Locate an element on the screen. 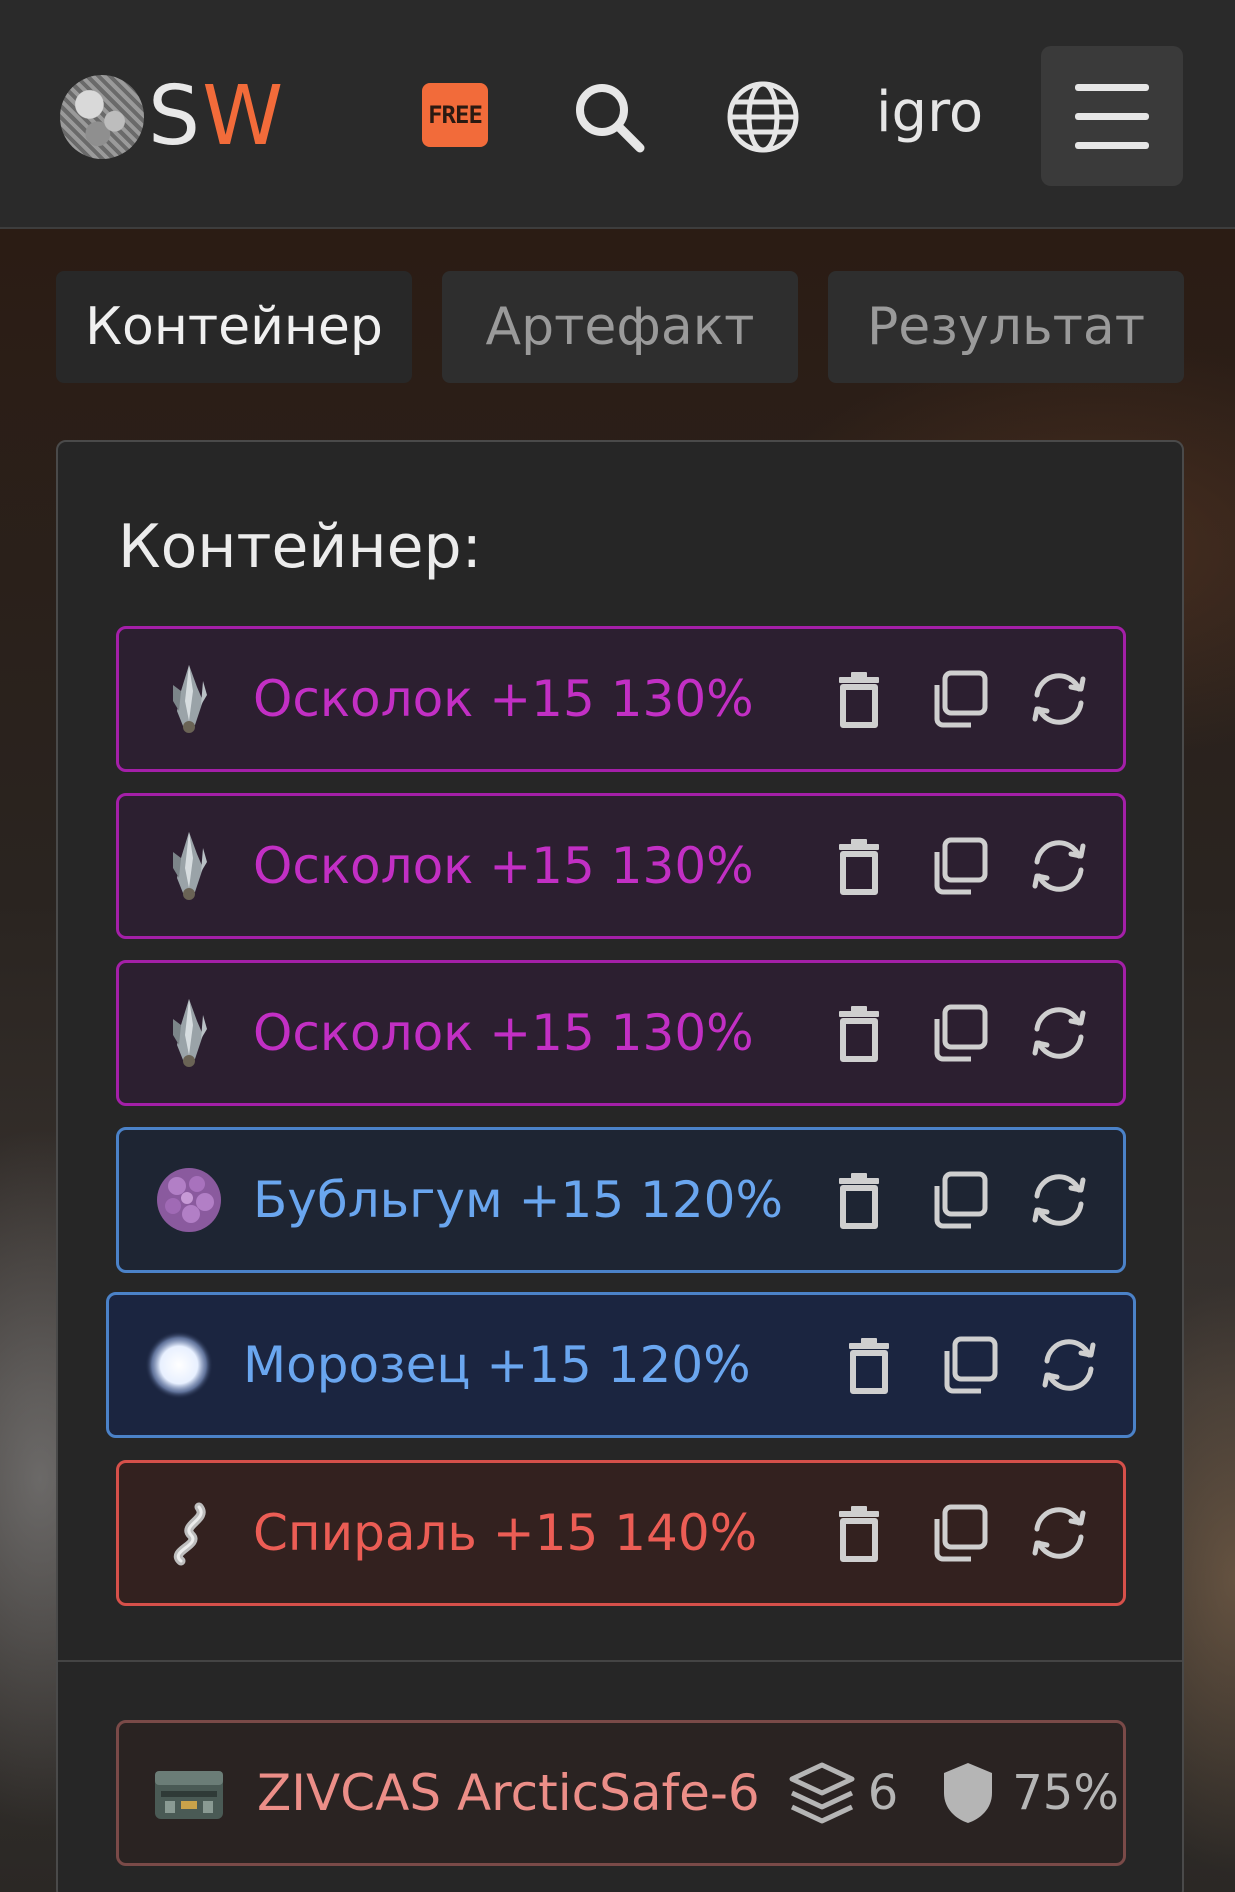  logo-letter-w: W is located at coordinates (244, 116).